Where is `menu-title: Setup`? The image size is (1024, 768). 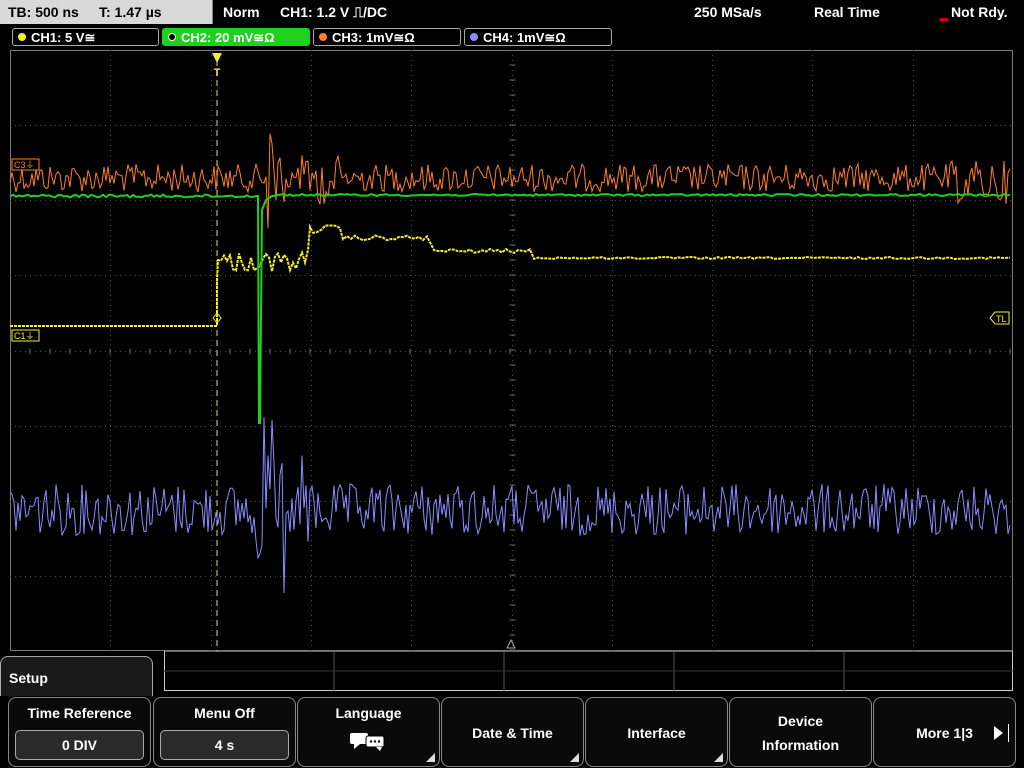
menu-title: Setup is located at coordinates (28, 678).